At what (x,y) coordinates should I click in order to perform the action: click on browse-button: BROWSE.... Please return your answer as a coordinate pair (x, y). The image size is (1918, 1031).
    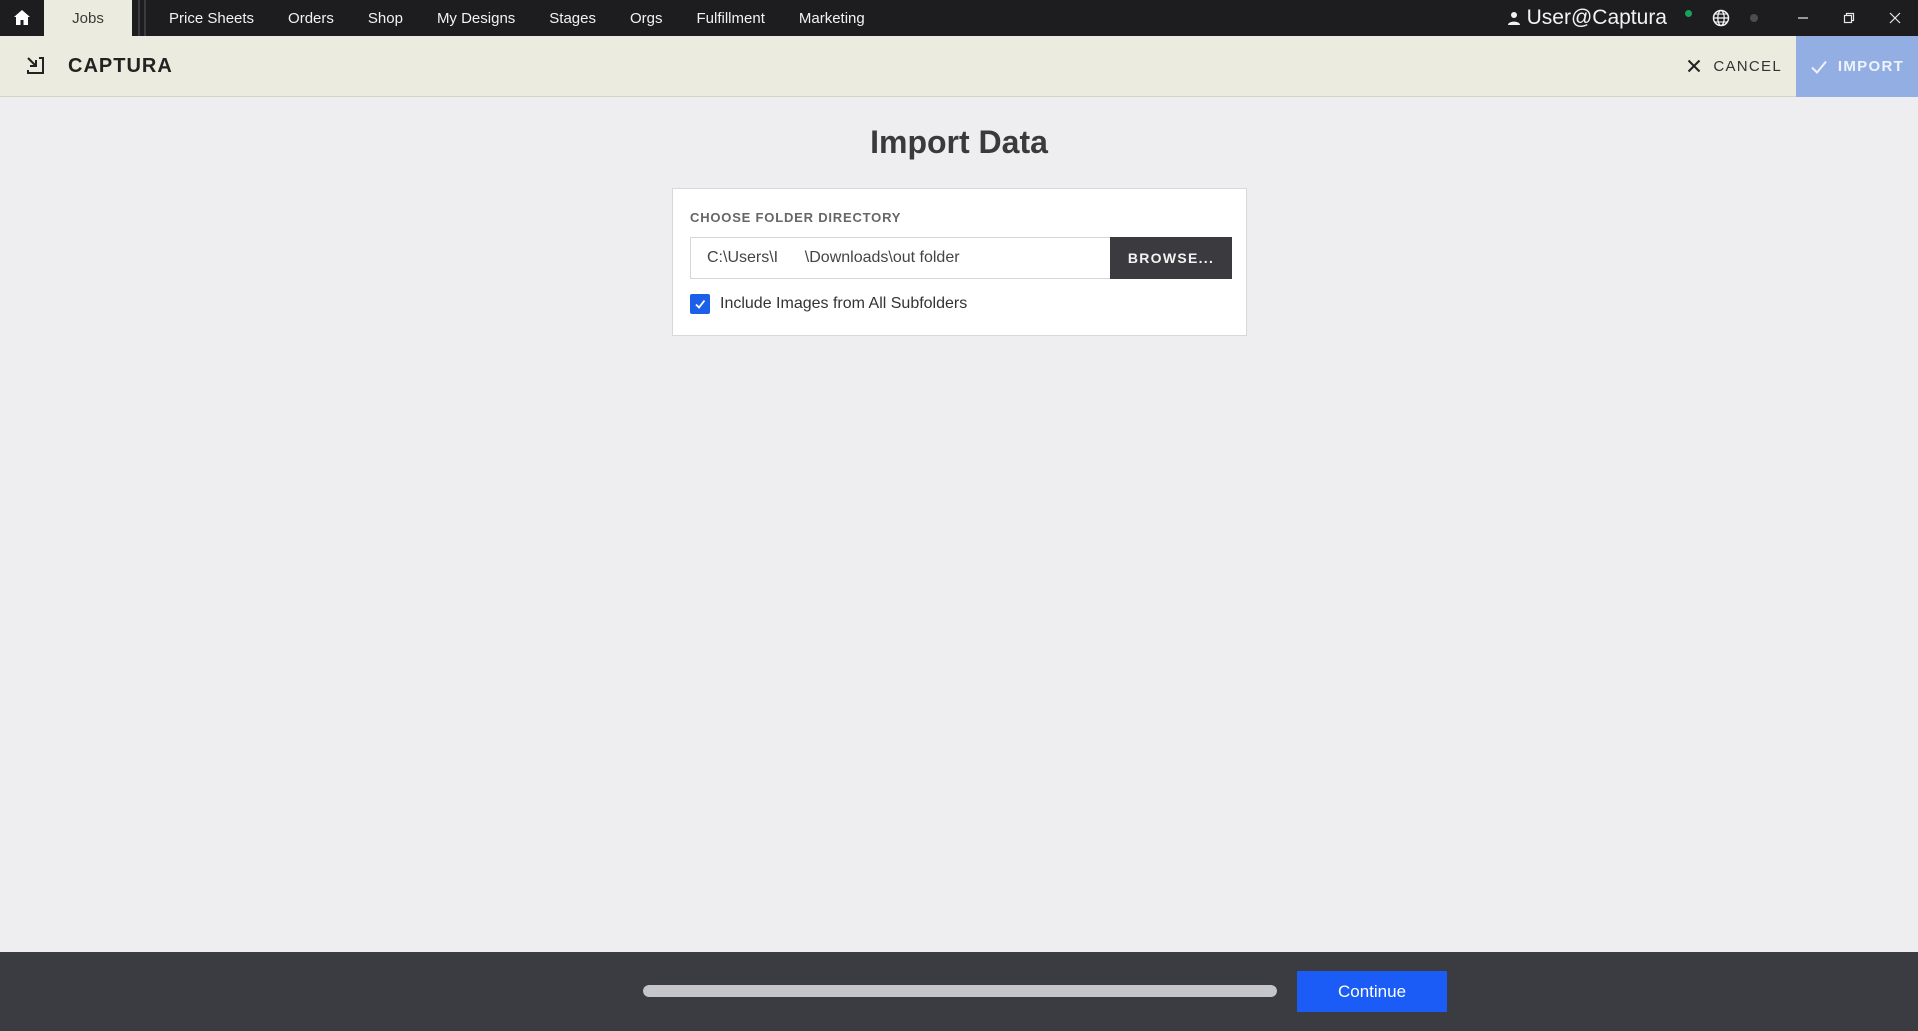
    Looking at the image, I should click on (1171, 258).